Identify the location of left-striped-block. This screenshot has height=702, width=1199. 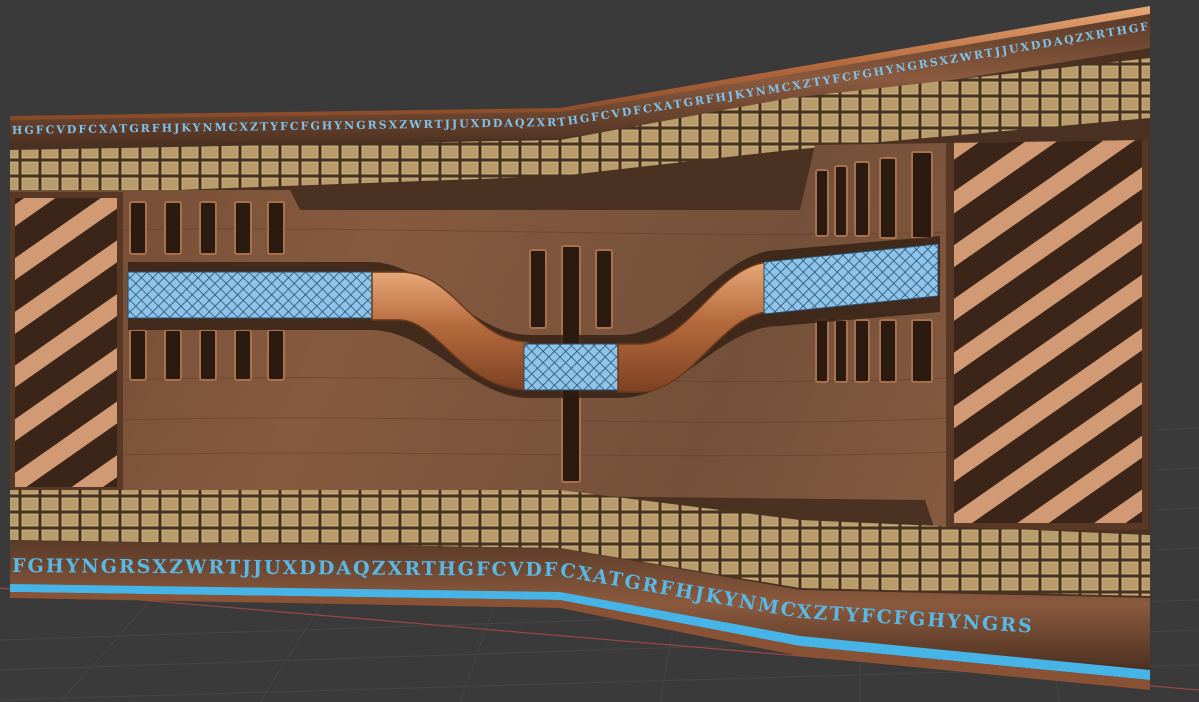
(66, 342).